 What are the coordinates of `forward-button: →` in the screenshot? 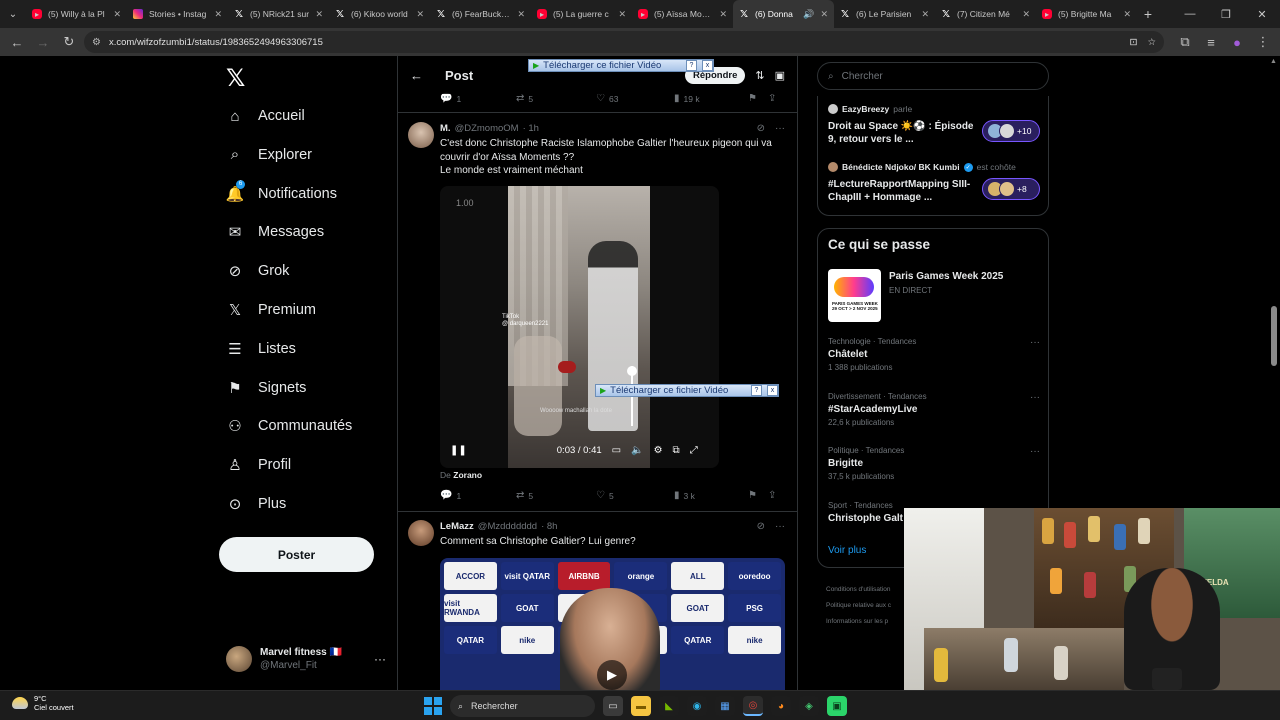 It's located at (43, 42).